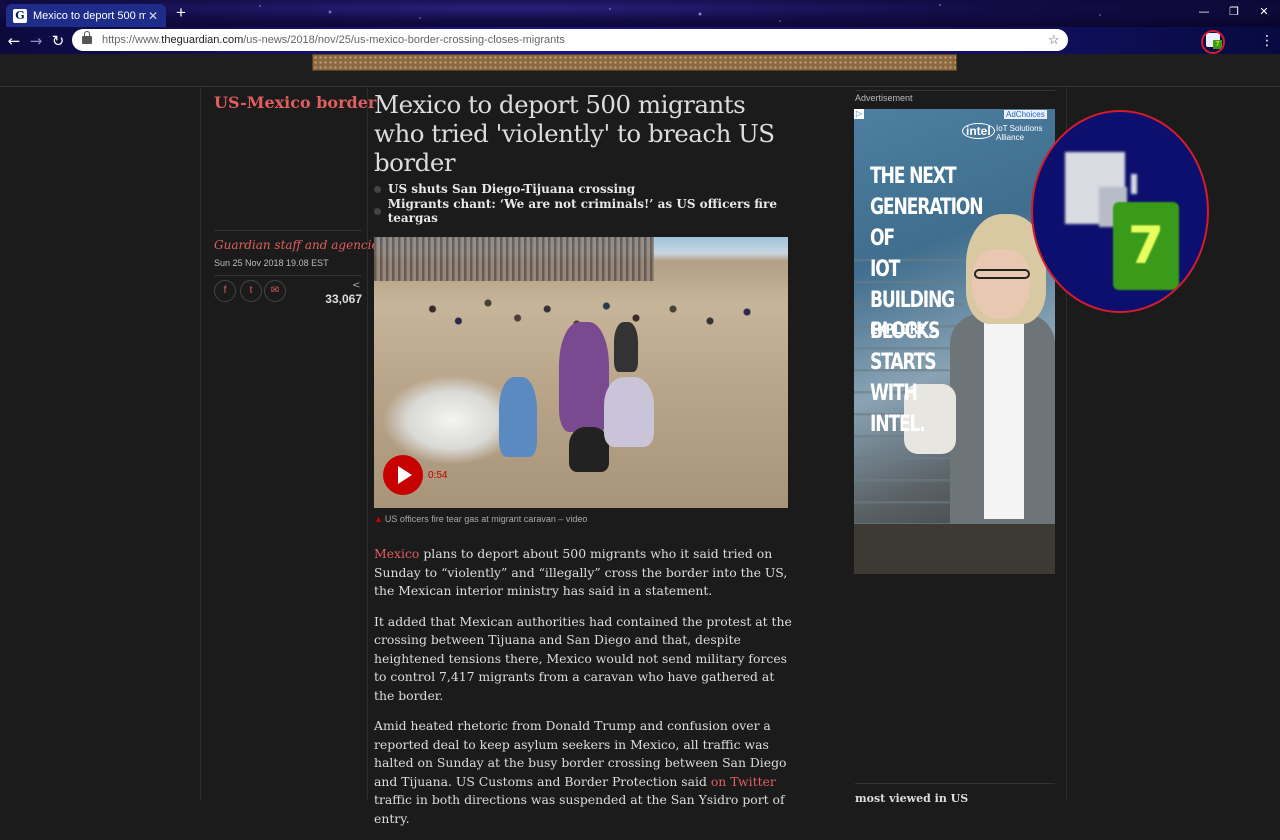  I want to click on intel-logo-subtitle: IoT Solutions Alliance, so click(1019, 133).